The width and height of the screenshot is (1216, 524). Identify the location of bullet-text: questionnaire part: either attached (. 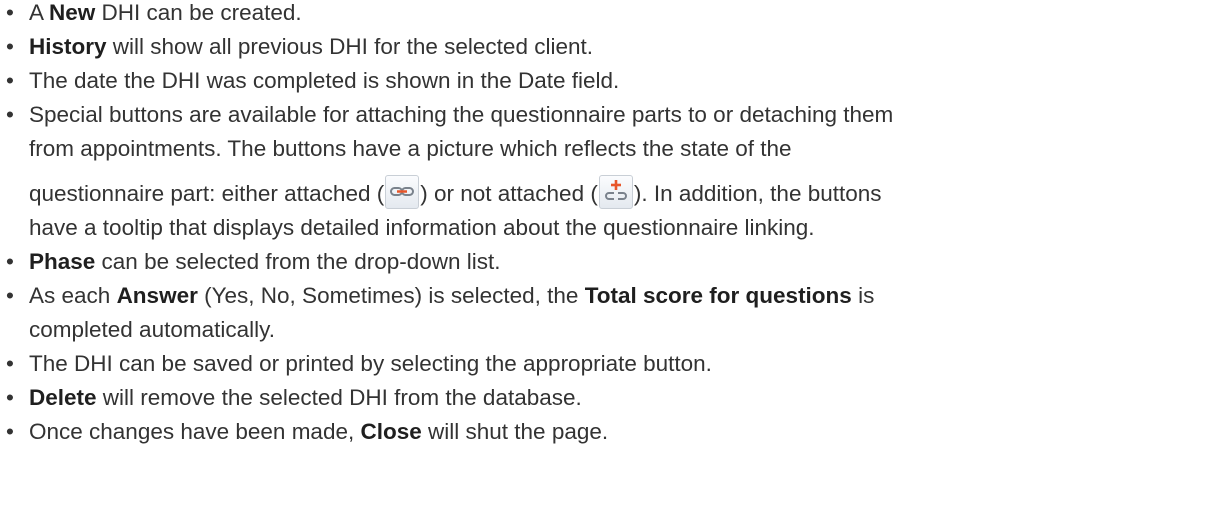
(207, 193).